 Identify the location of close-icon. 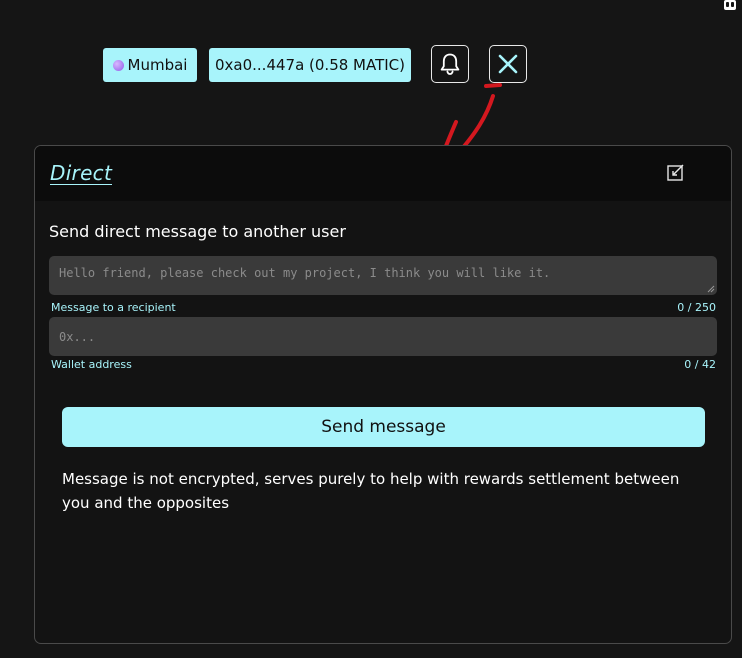
(508, 64).